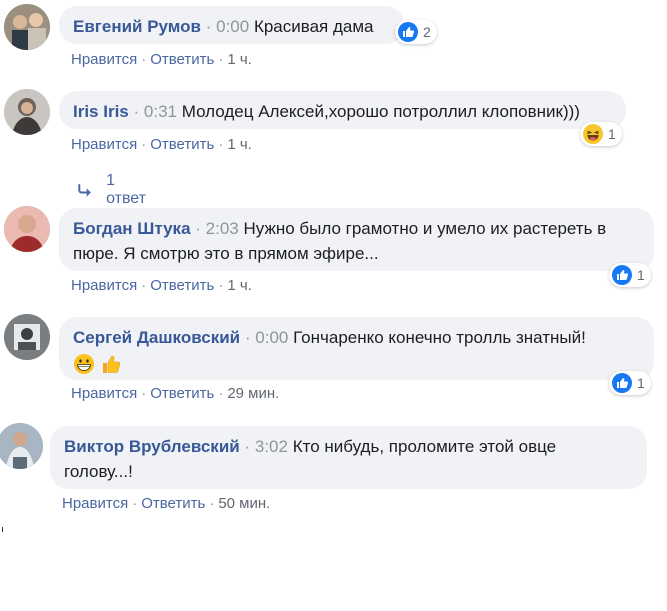  I want to click on haha-icon, so click(593, 134).